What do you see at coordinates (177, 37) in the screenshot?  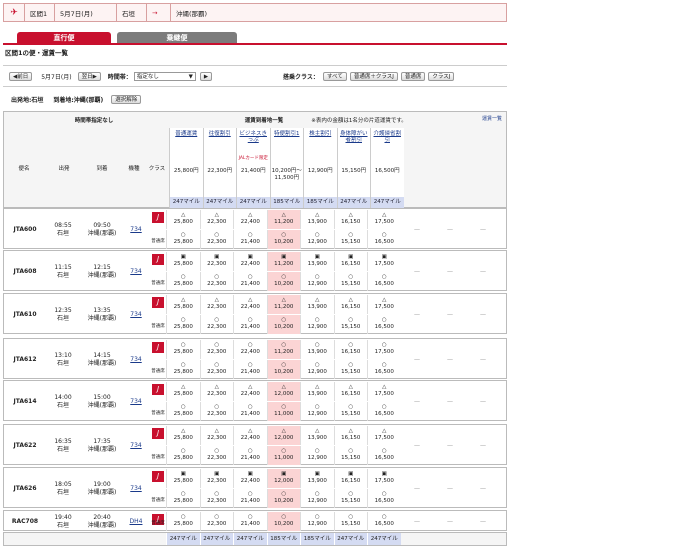 I see `tab-connect: 乗継便` at bounding box center [177, 37].